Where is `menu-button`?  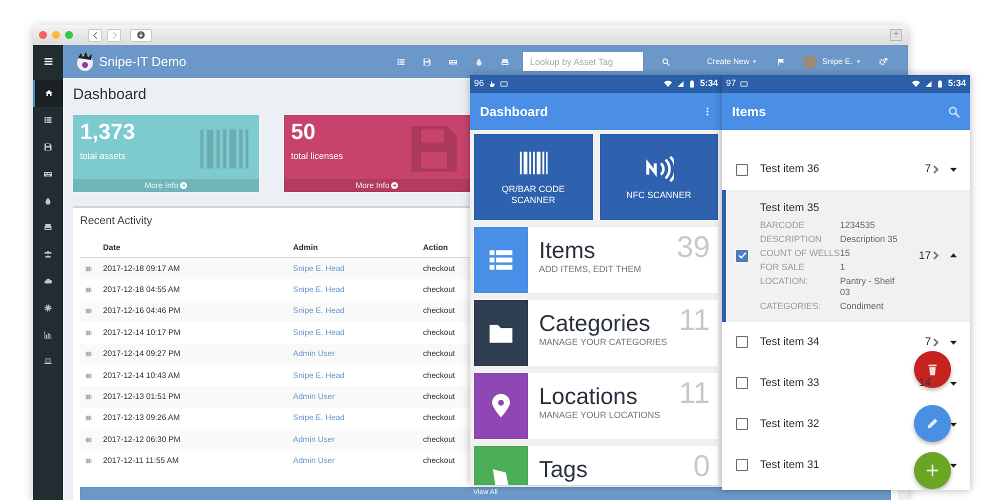 menu-button is located at coordinates (48, 61).